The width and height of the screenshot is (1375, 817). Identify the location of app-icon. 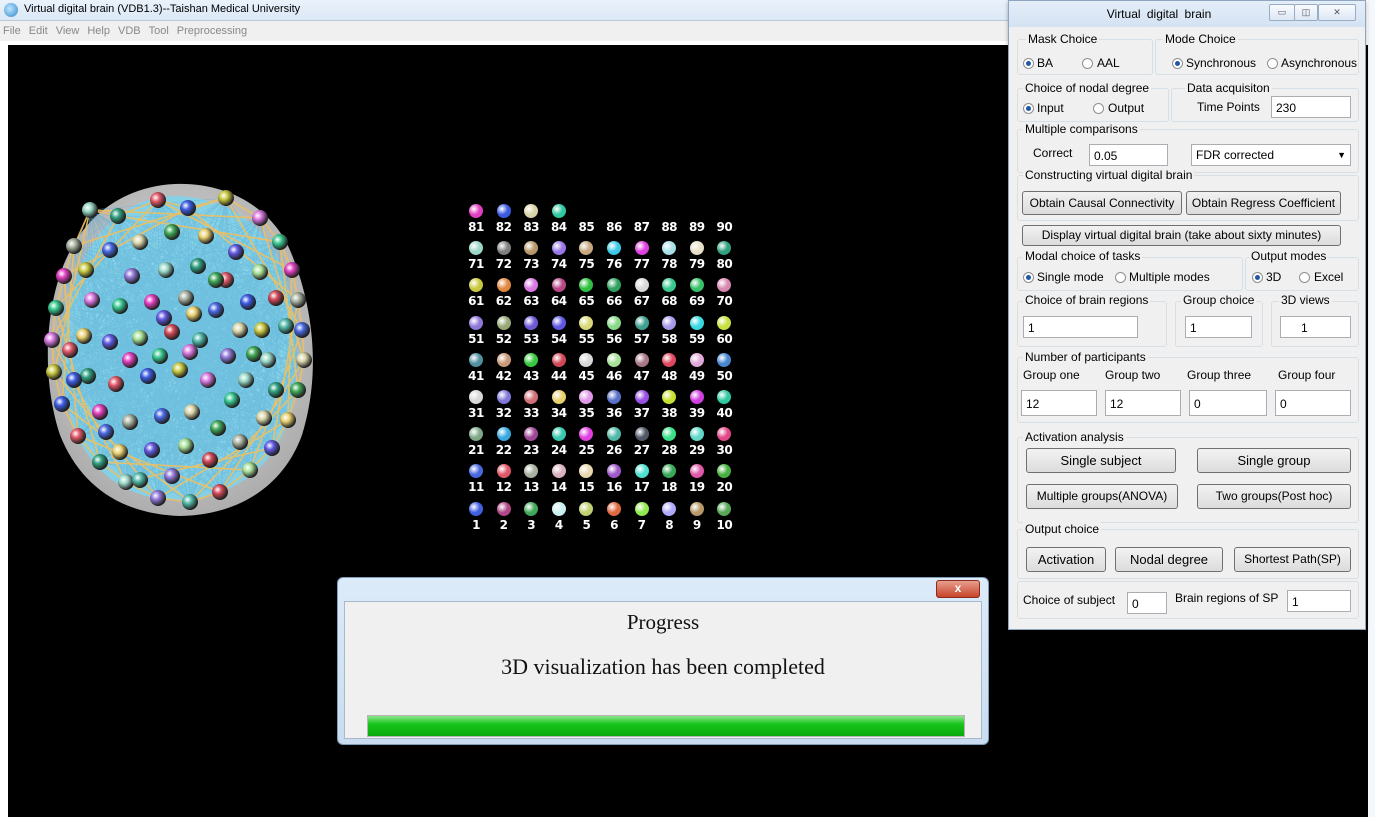
(11, 10).